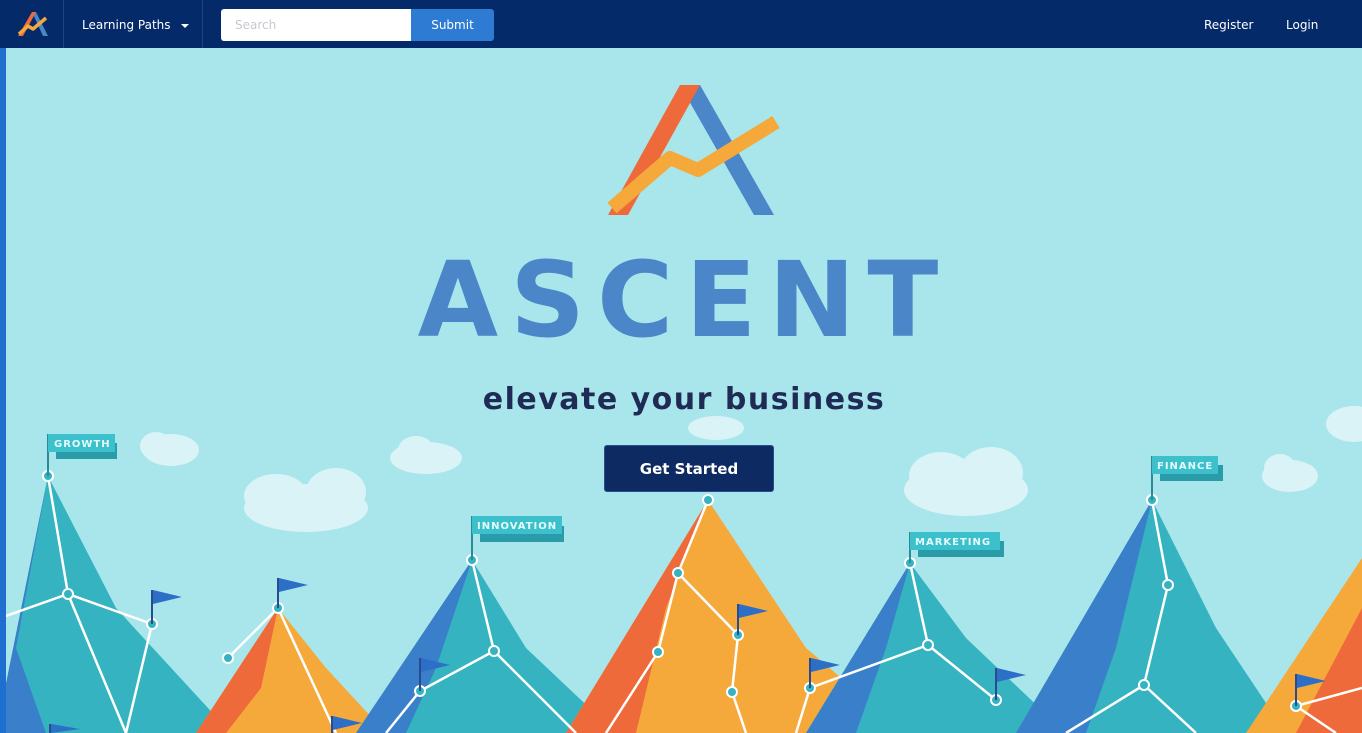 This screenshot has width=1362, height=733. Describe the element at coordinates (1228, 24) in the screenshot. I see `register-link: Register` at that location.